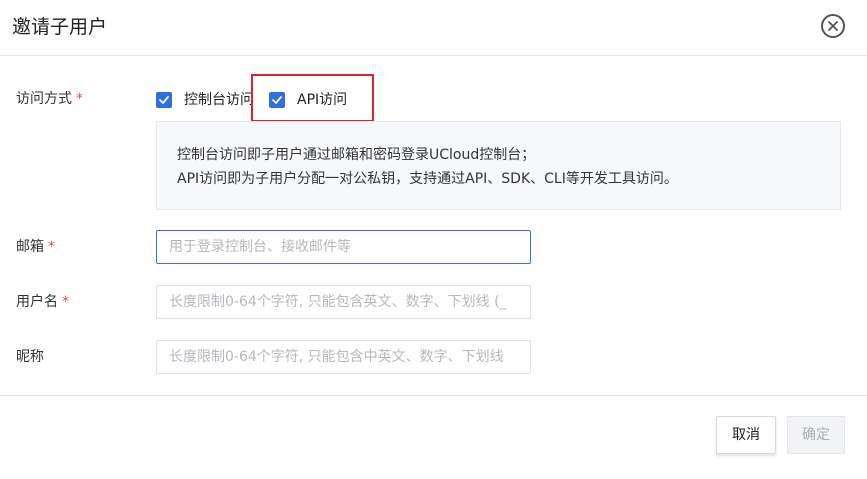  I want to click on confirm-button: 确定, so click(816, 435).